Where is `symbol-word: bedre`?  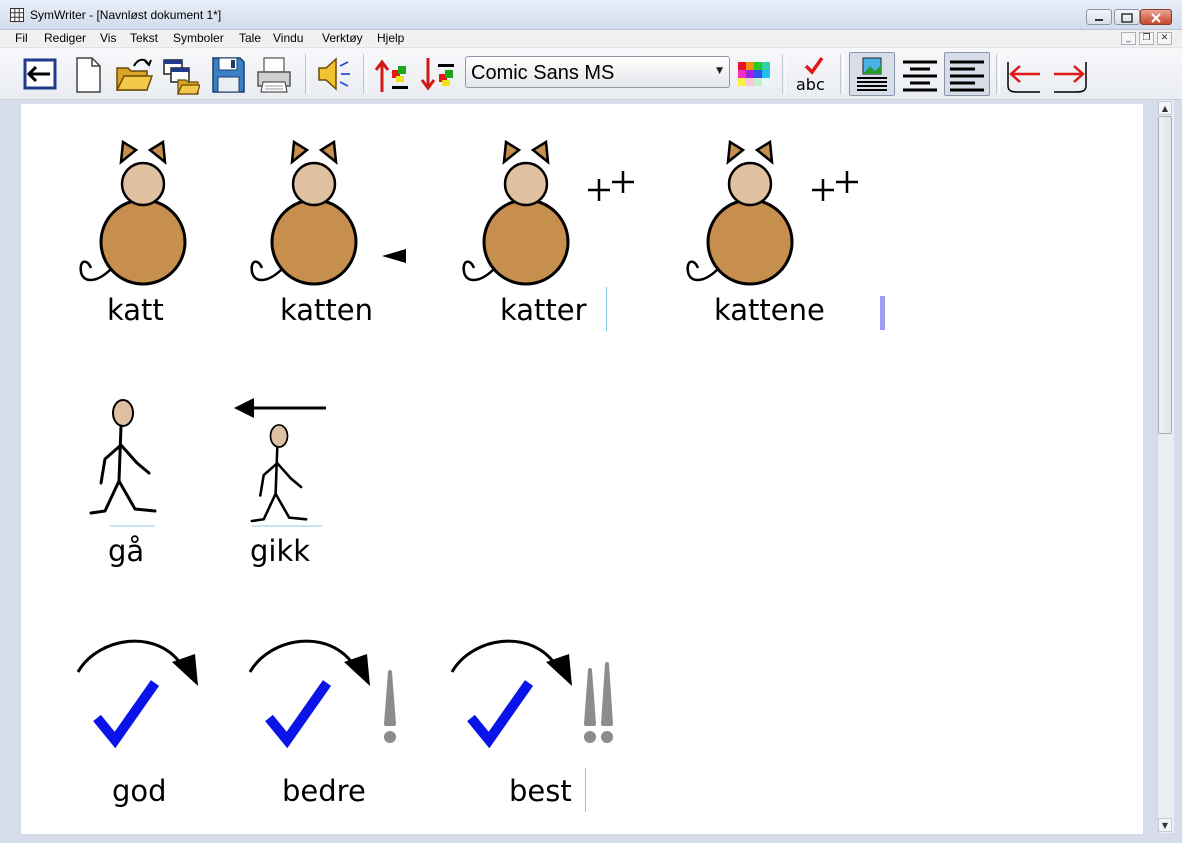
symbol-word: bedre is located at coordinates (324, 791).